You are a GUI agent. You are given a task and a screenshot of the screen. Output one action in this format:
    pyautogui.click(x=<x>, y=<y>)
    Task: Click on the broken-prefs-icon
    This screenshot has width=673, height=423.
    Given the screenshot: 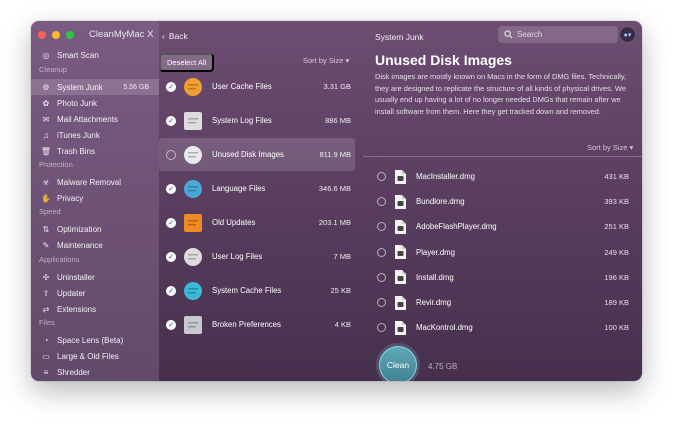 What is the action you would take?
    pyautogui.click(x=193, y=325)
    